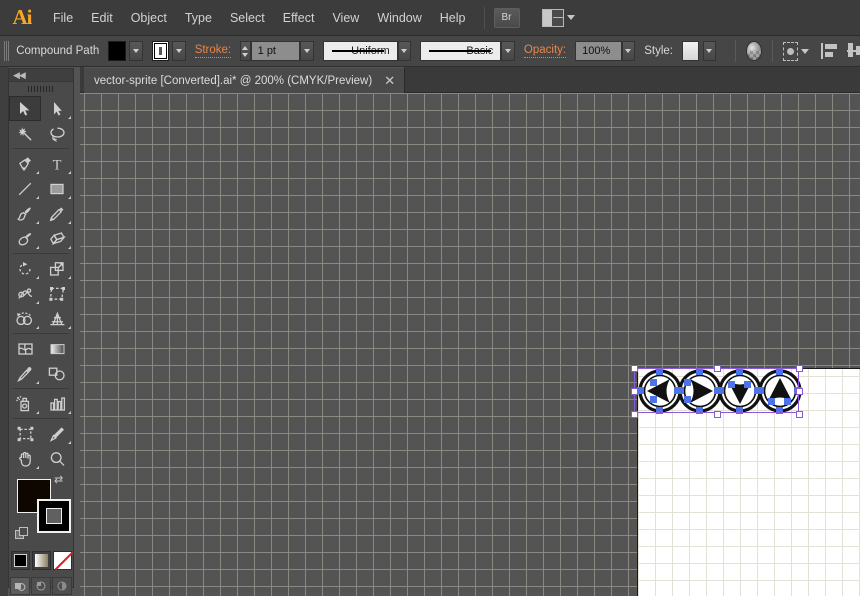  What do you see at coordinates (57, 318) in the screenshot?
I see `perspective-grid-tool` at bounding box center [57, 318].